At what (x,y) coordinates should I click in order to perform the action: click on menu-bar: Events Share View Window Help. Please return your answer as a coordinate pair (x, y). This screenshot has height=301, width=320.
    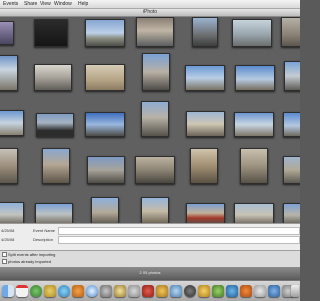
    Looking at the image, I should click on (150, 4).